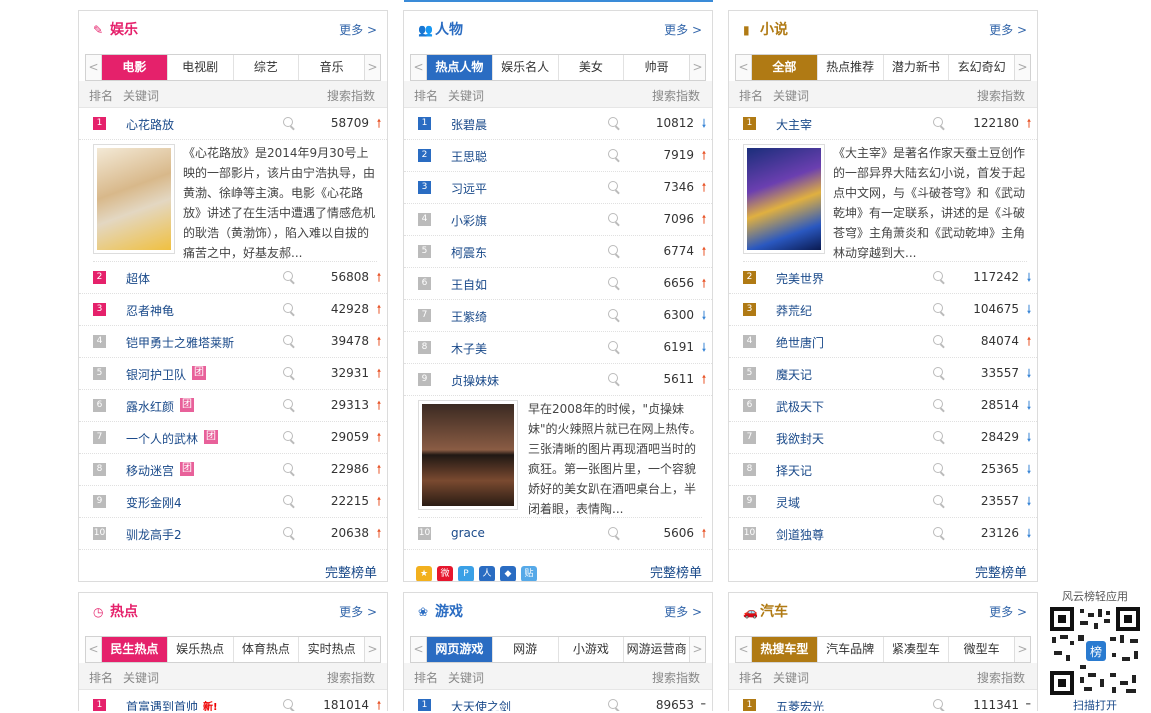 This screenshot has height=713, width=1151. Describe the element at coordinates (526, 649) in the screenshot. I see `tab-1: 网游` at that location.